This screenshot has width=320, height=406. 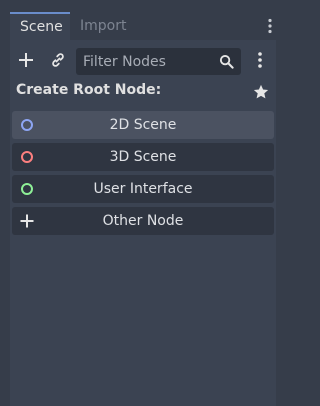 I want to click on node-label: 3D Scene, so click(x=143, y=157).